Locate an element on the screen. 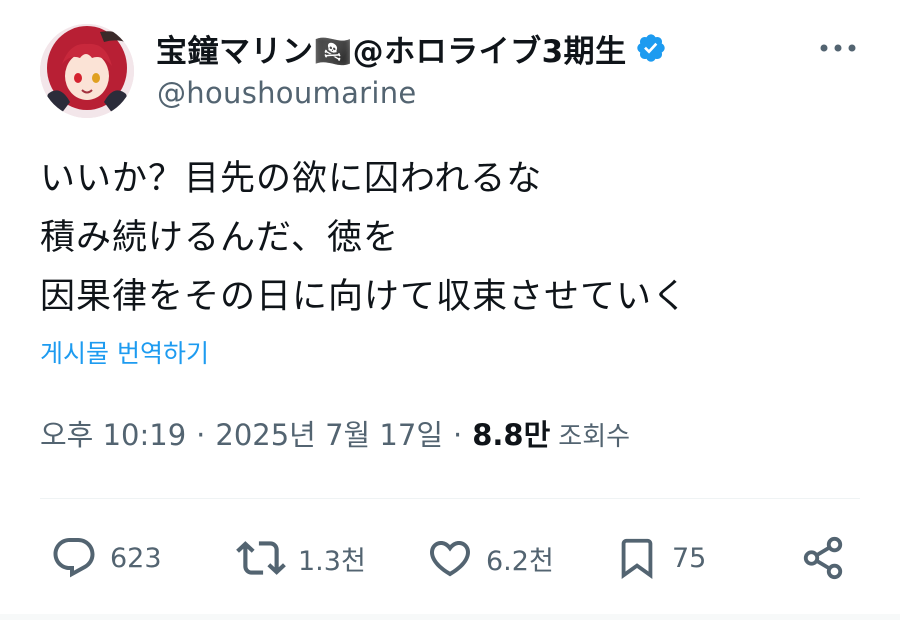  action-bar: 623 1.3천 6.2천 75 is located at coordinates (450, 558).